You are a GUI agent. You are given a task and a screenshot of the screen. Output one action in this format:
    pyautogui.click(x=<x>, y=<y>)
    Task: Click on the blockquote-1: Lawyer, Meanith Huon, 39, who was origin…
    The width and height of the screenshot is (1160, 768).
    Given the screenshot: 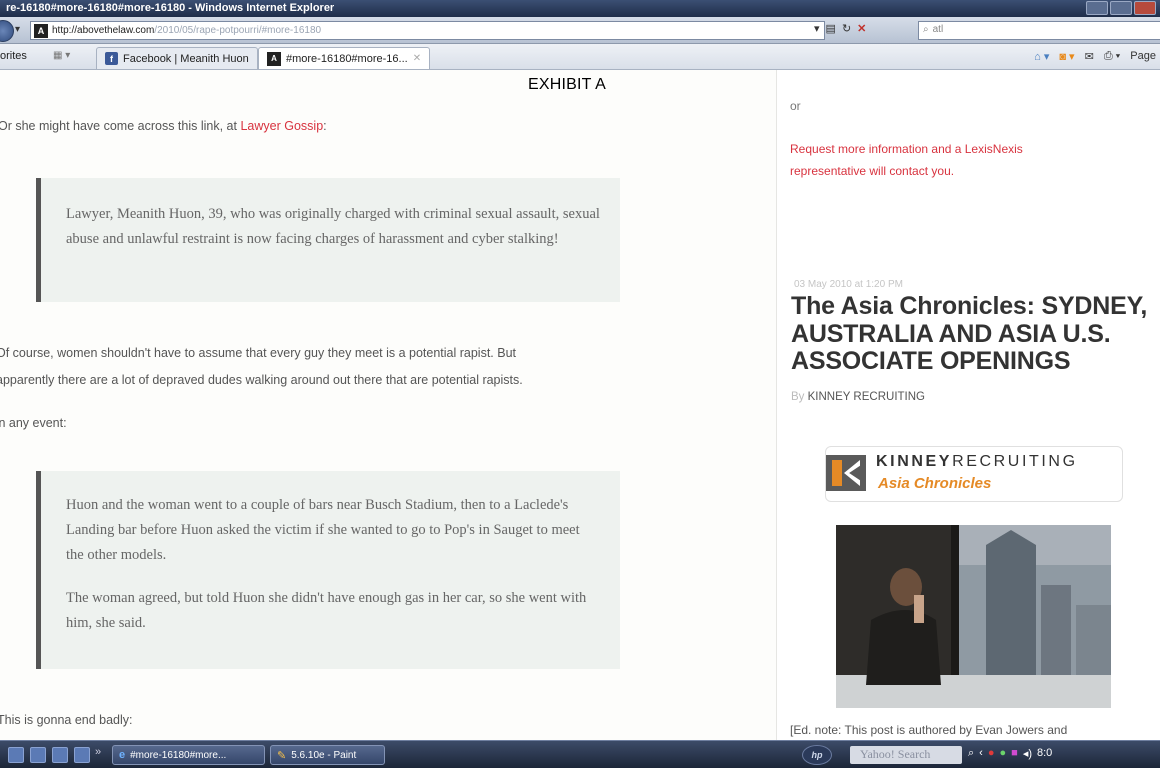 What is the action you would take?
    pyautogui.click(x=328, y=240)
    